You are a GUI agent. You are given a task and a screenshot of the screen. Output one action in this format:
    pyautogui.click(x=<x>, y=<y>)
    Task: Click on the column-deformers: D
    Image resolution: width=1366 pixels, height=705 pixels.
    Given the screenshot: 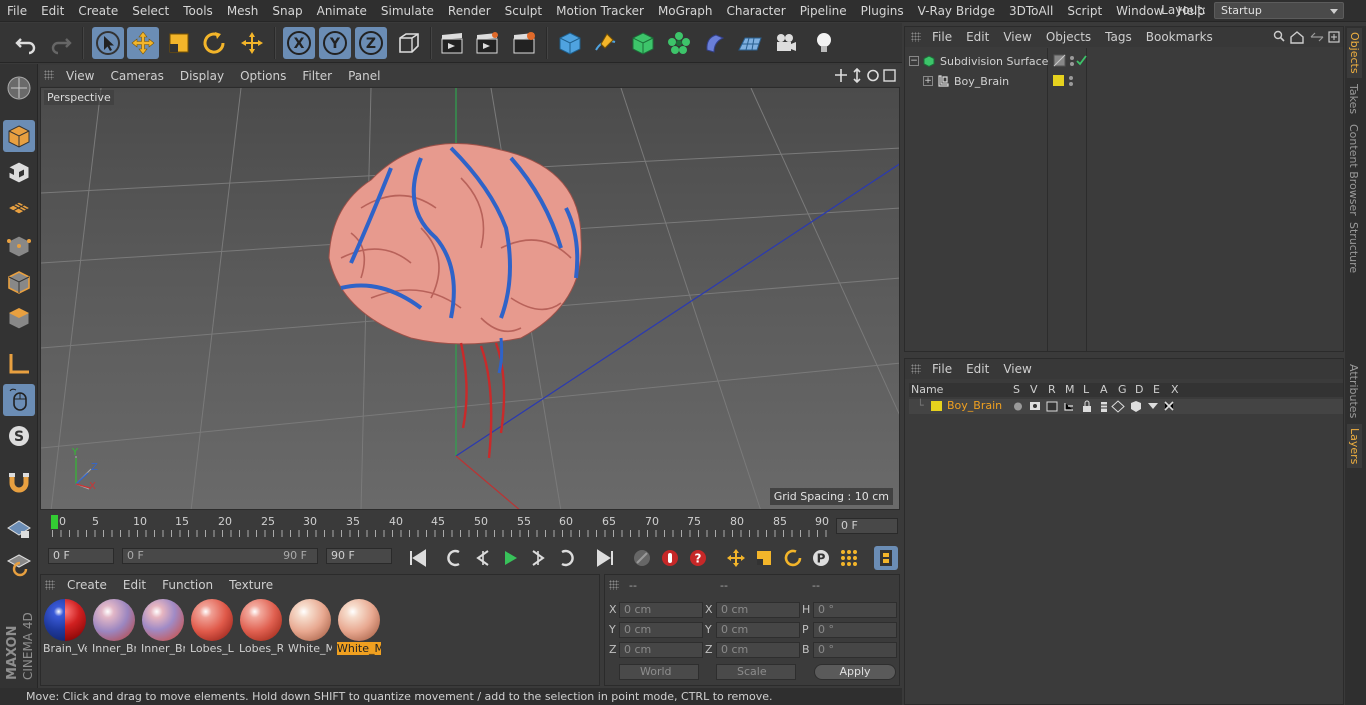 What is the action you would take?
    pyautogui.click(x=1139, y=389)
    